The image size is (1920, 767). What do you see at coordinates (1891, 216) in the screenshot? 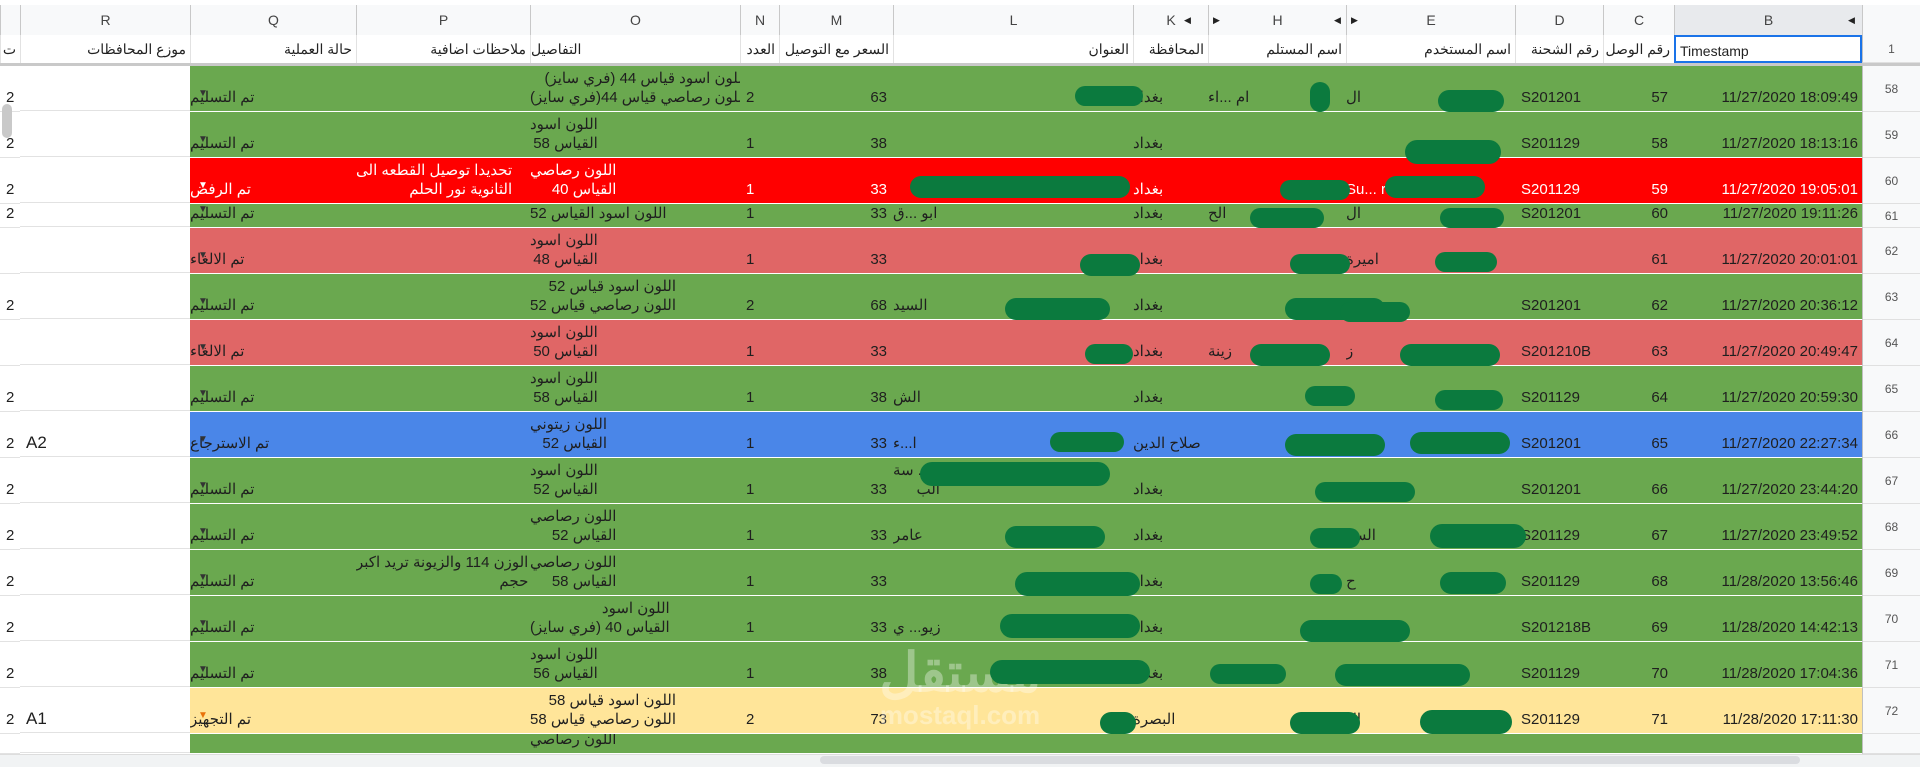
I see `row-number: 61` at bounding box center [1891, 216].